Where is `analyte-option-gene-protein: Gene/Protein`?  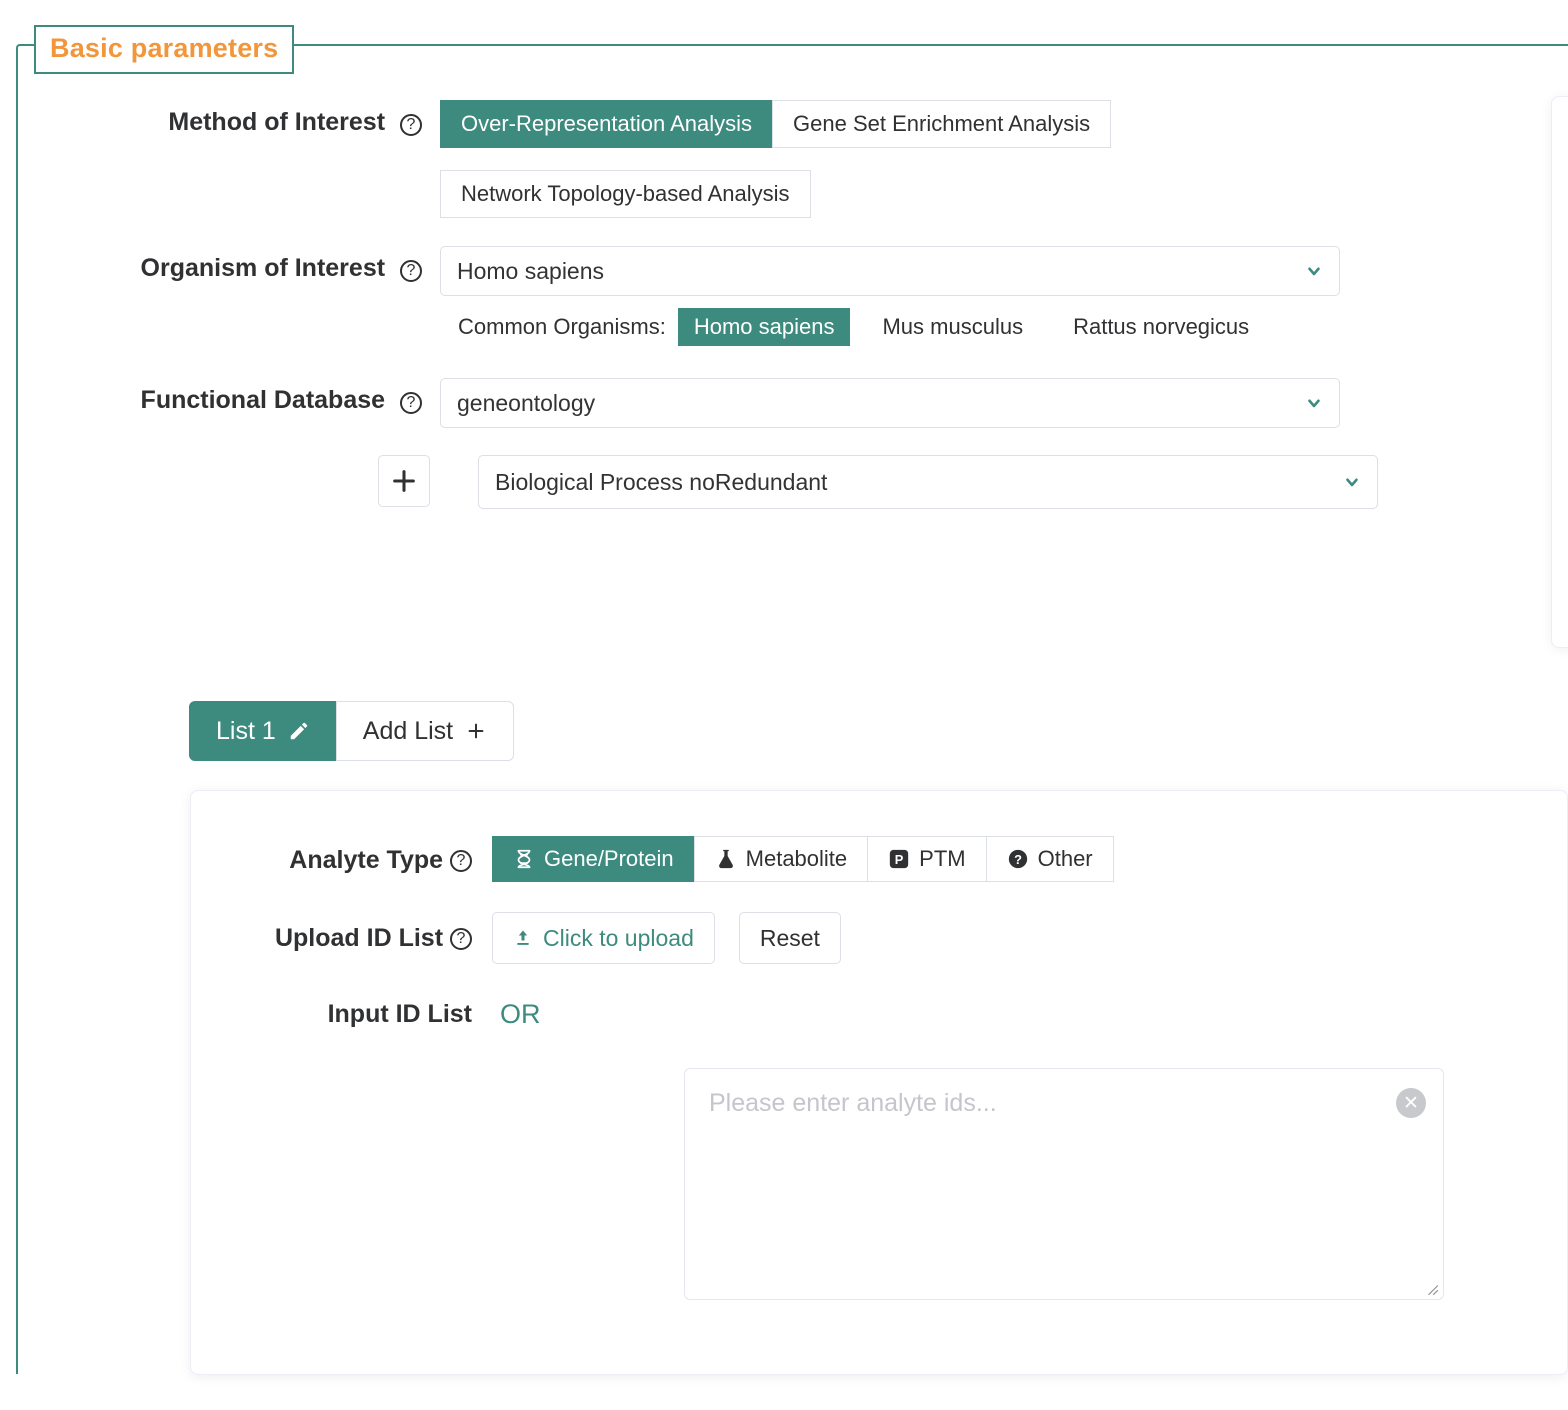 analyte-option-gene-protein: Gene/Protein is located at coordinates (593, 859).